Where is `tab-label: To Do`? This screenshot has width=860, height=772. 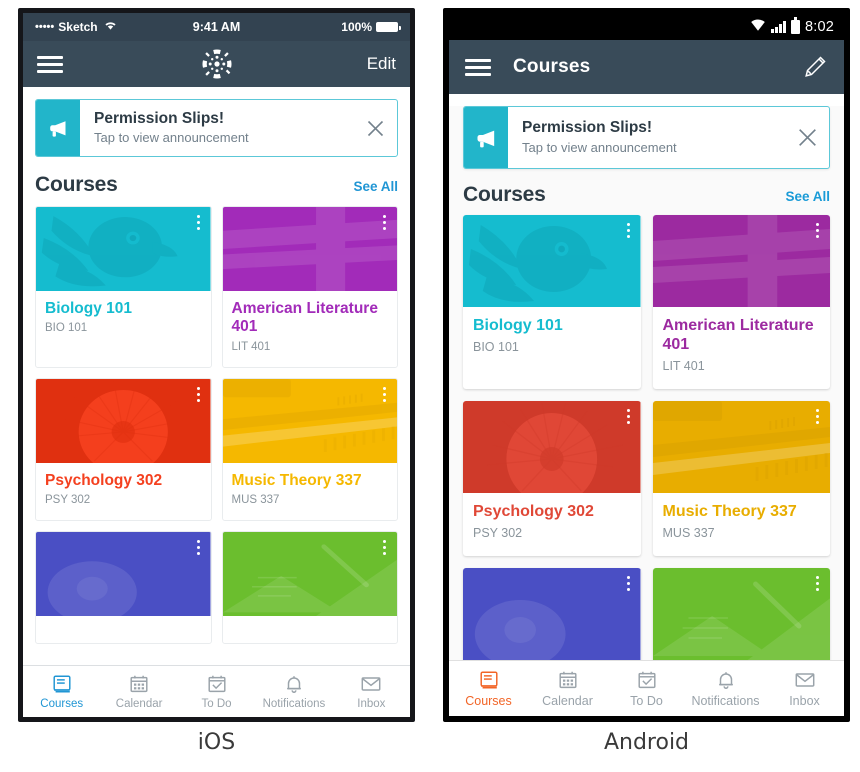
tab-label: To Do is located at coordinates (646, 701).